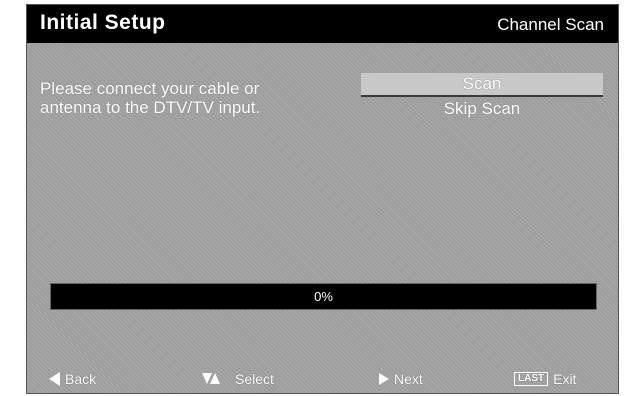  What do you see at coordinates (150, 88) in the screenshot?
I see `instruction-line-1: Please connect your cable or` at bounding box center [150, 88].